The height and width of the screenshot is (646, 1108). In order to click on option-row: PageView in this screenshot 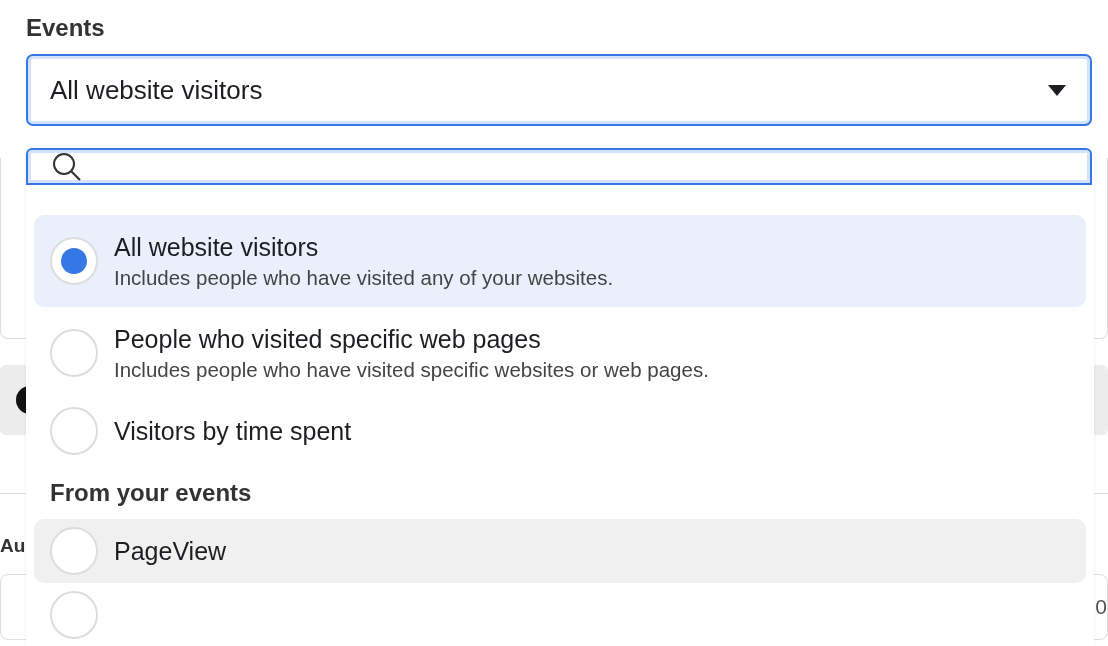, I will do `click(560, 551)`.